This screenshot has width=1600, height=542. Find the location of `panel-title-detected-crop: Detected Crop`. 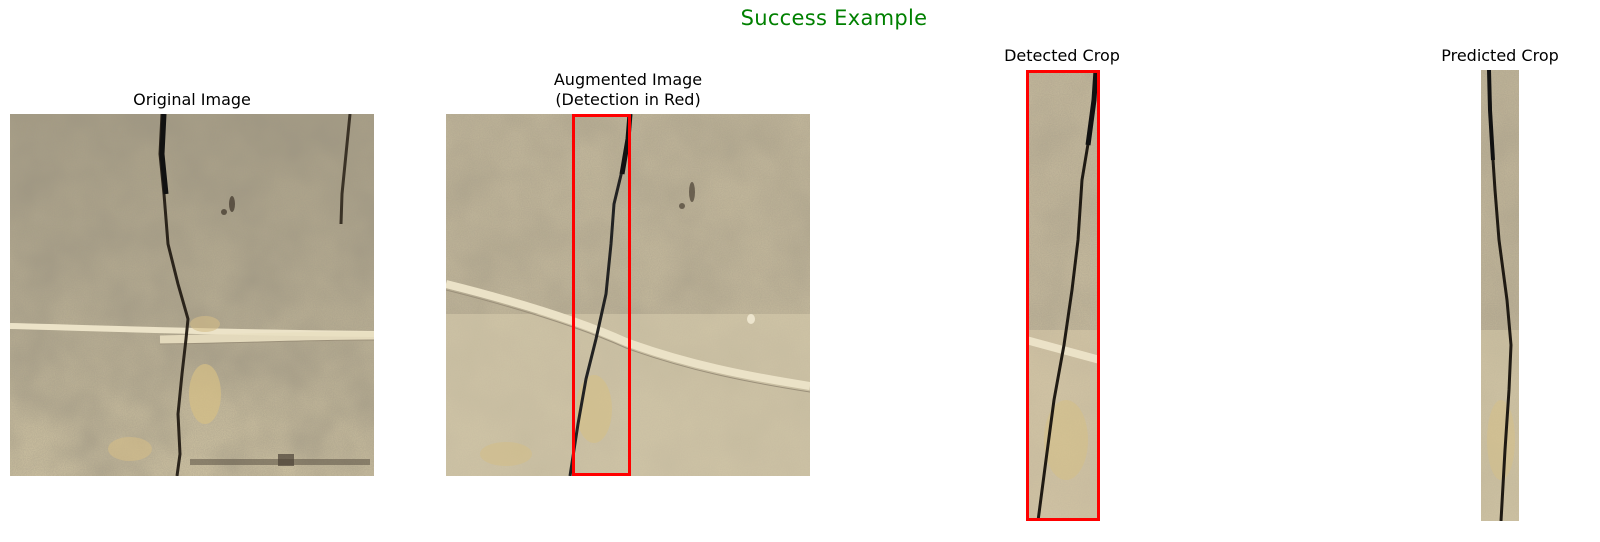

panel-title-detected-crop: Detected Crop is located at coordinates (1062, 55).